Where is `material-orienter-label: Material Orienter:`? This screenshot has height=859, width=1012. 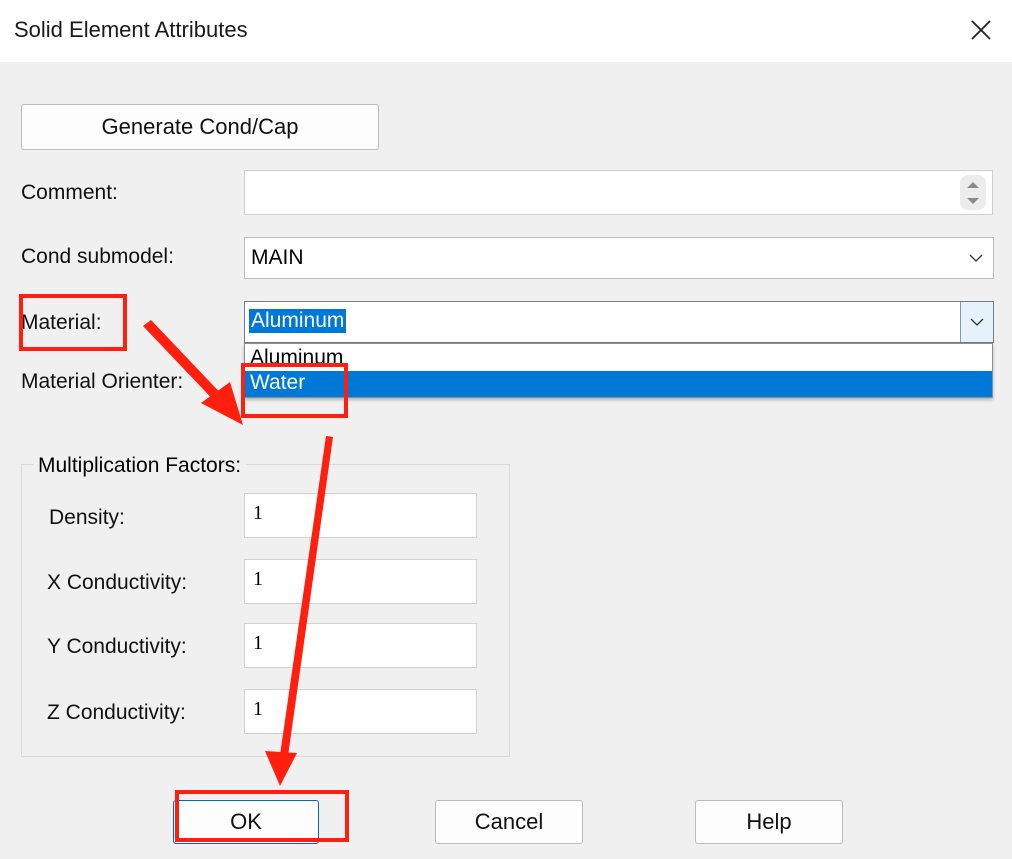
material-orienter-label: Material Orienter: is located at coordinates (102, 381).